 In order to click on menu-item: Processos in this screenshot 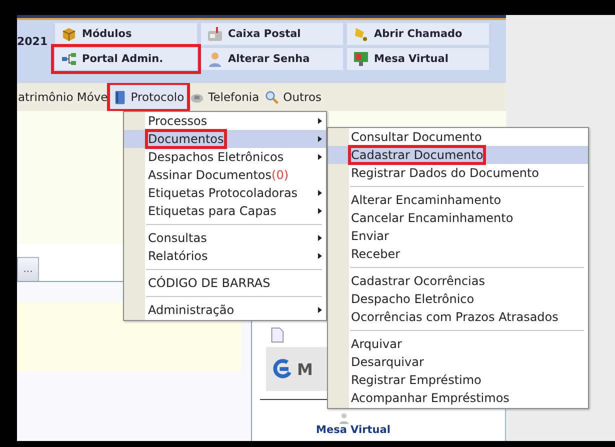, I will do `click(225, 121)`.